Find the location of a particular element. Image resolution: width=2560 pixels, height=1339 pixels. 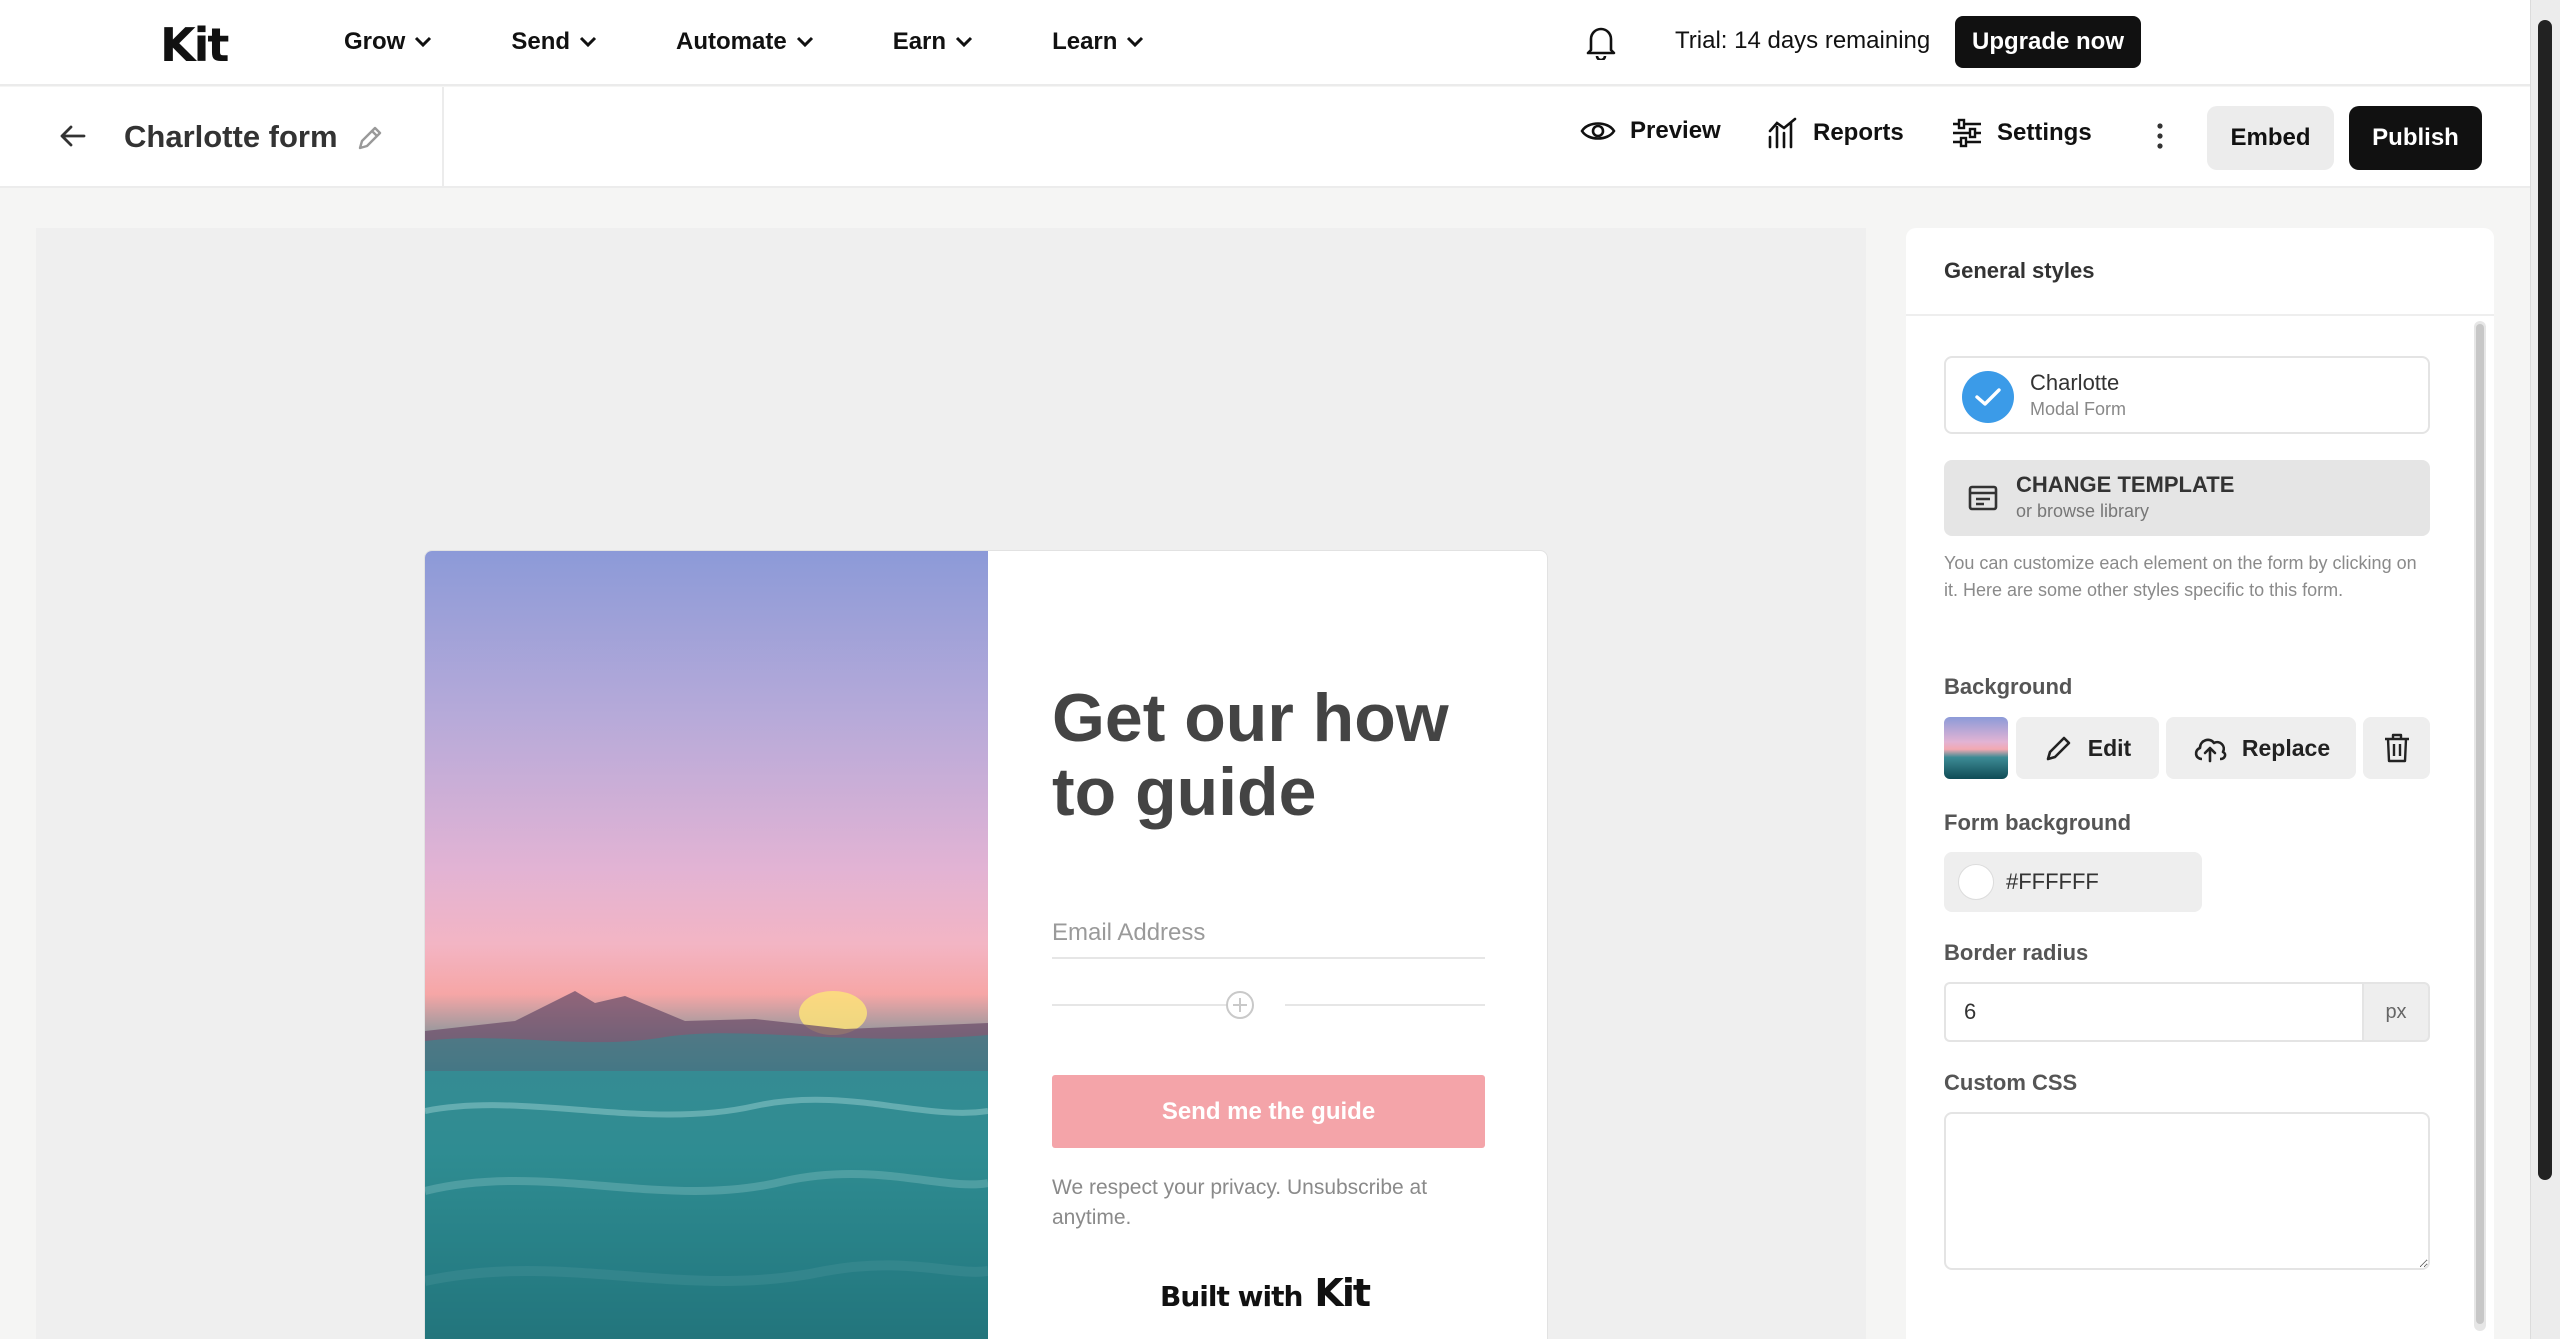

panel-scrollbar-thumb is located at coordinates (2480, 824).